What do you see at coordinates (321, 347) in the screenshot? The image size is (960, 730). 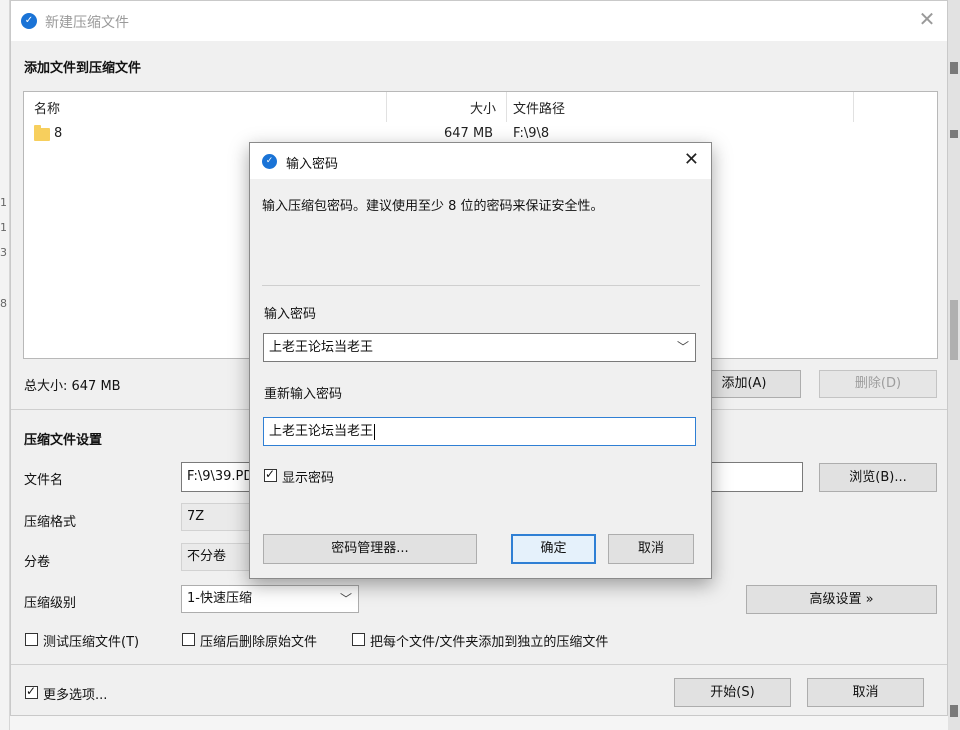 I see `password-value: 上老王论坛当老王` at bounding box center [321, 347].